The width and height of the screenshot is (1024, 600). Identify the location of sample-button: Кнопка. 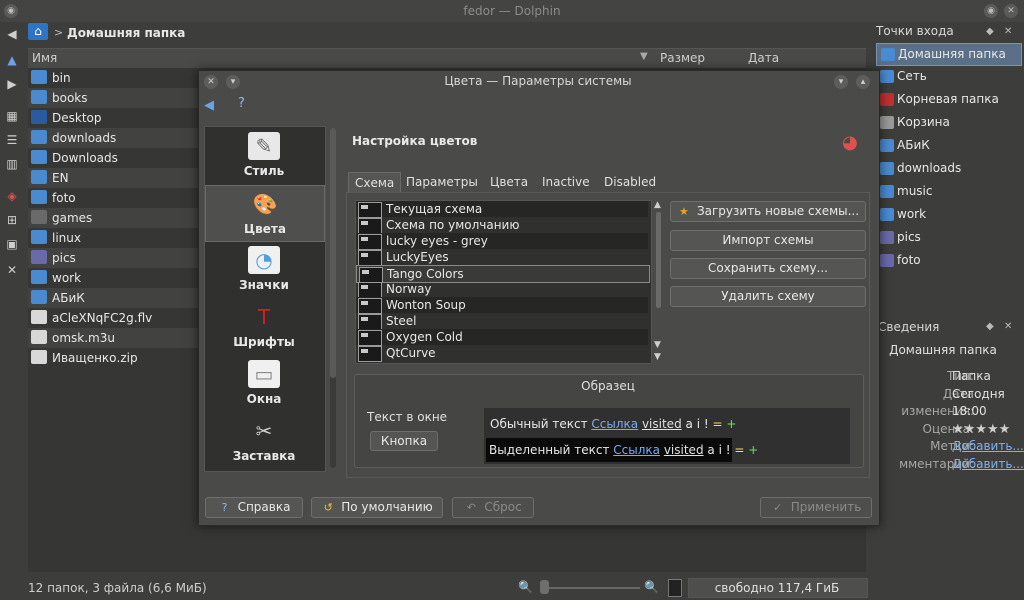
(404, 441).